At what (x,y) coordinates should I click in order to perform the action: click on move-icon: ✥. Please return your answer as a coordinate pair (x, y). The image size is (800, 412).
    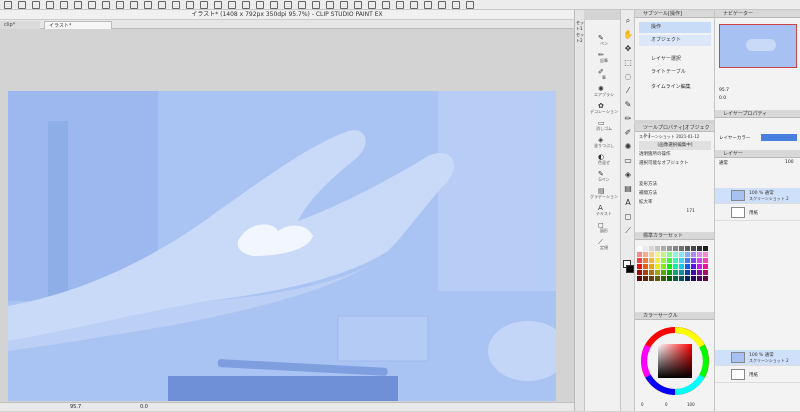
    Looking at the image, I should click on (628, 49).